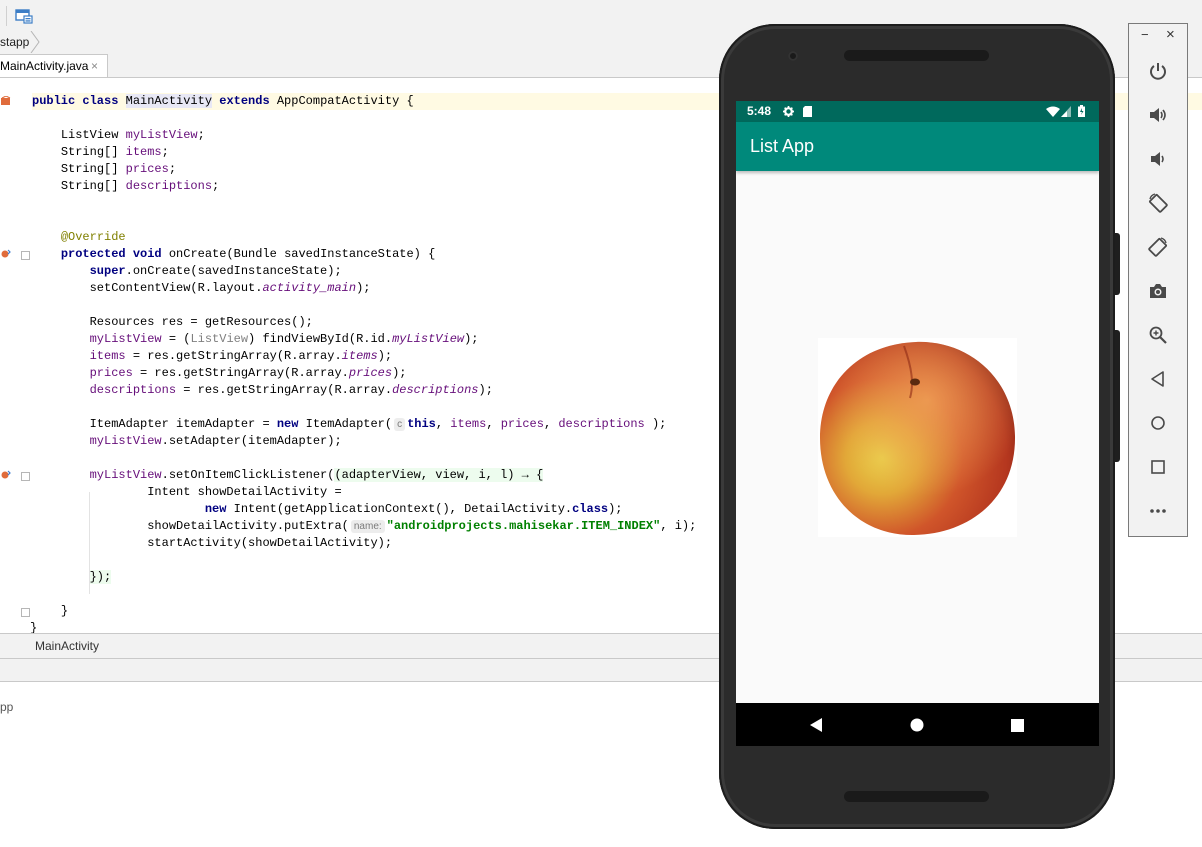  I want to click on editor-gutter, so click(16, 355).